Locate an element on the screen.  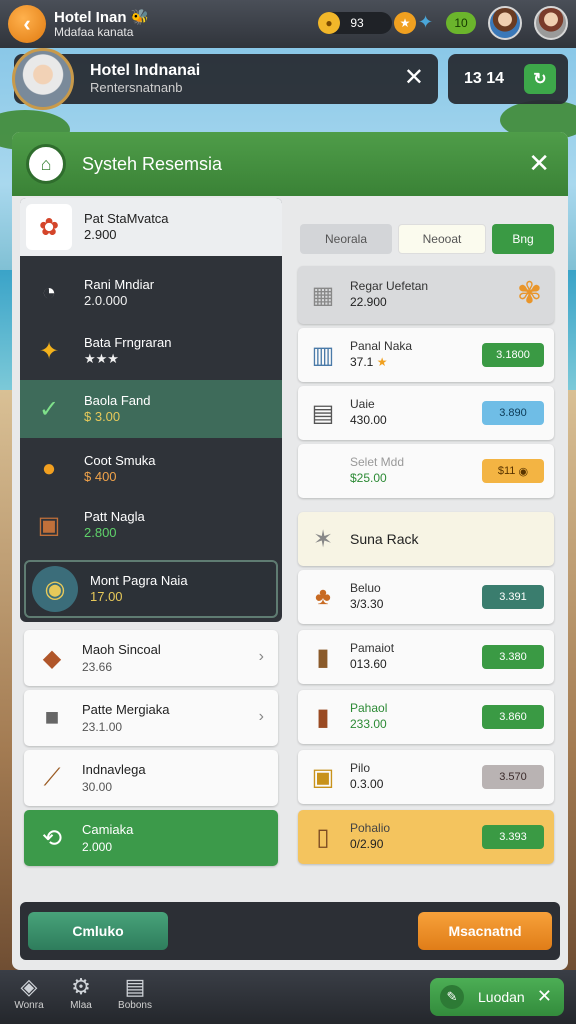
gems-counter: 10 is located at coordinates (461, 23).